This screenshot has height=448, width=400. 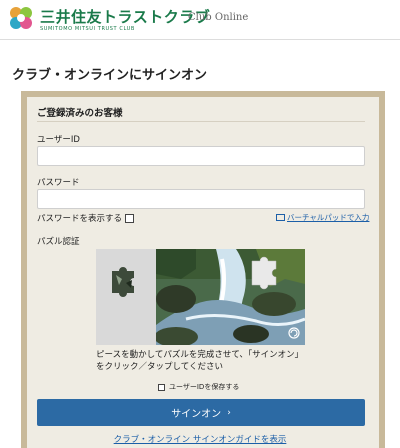 What do you see at coordinates (130, 218) in the screenshot?
I see `show-password-checkbox` at bounding box center [130, 218].